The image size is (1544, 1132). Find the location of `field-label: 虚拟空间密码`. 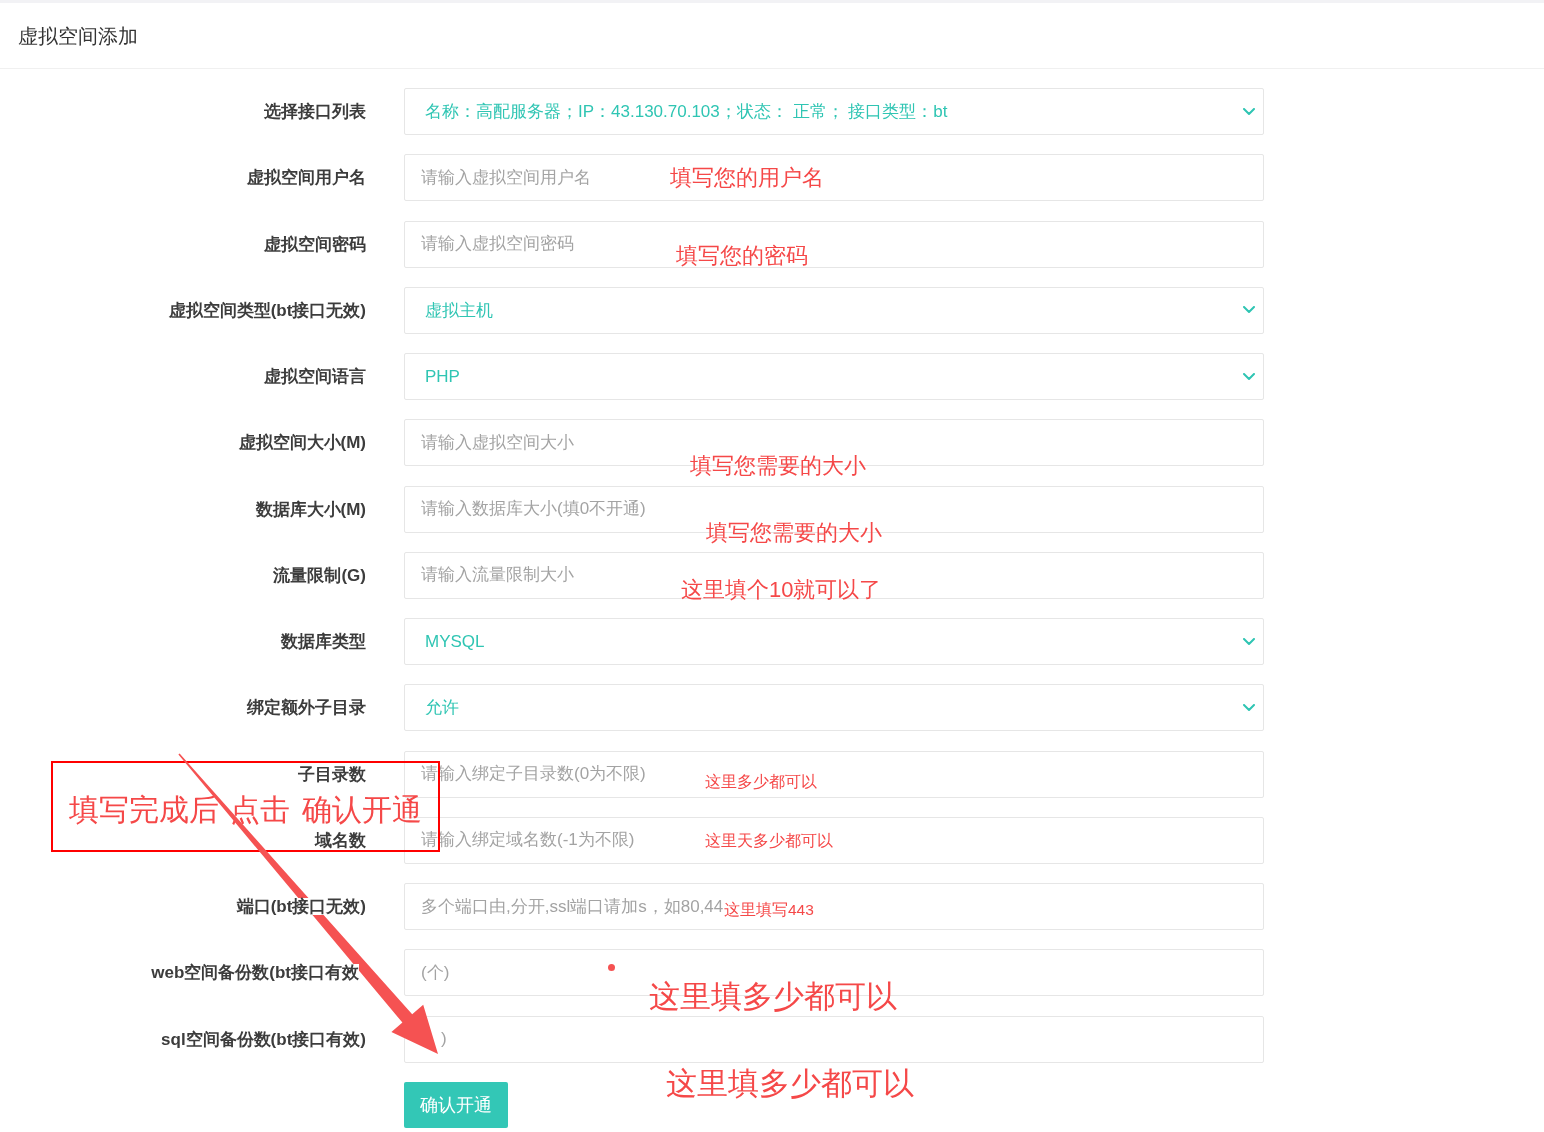

field-label: 虚拟空间密码 is located at coordinates (315, 244).